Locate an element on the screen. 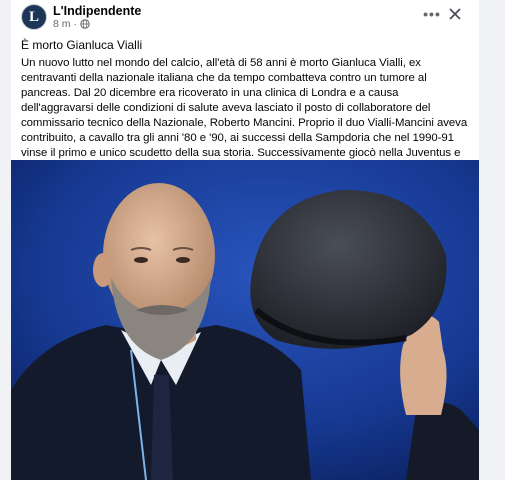  post-timestamp: 8 m is located at coordinates (62, 24).